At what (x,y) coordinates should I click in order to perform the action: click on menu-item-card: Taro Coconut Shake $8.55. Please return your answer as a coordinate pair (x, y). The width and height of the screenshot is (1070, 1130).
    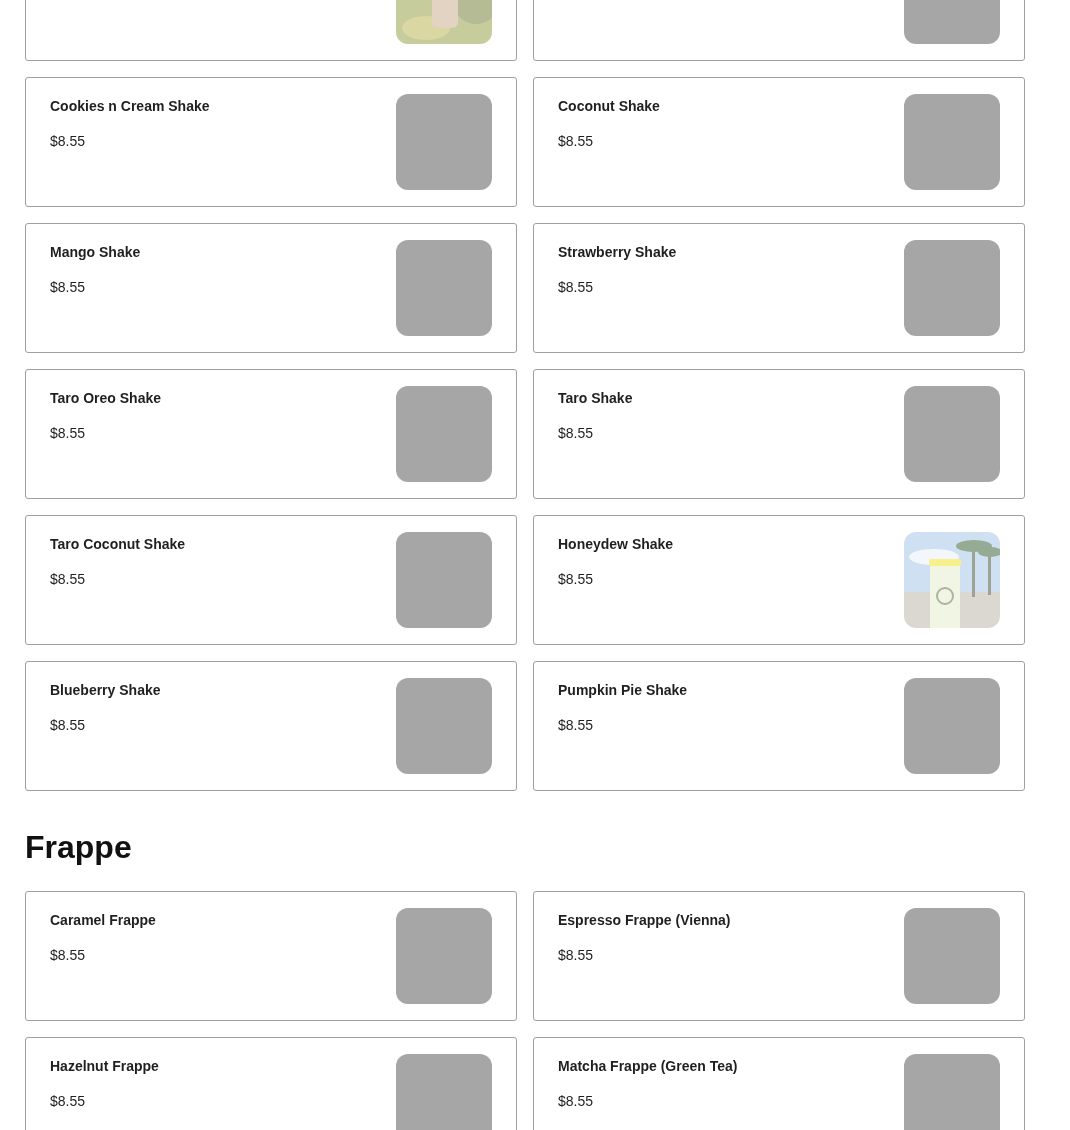
    Looking at the image, I should click on (271, 580).